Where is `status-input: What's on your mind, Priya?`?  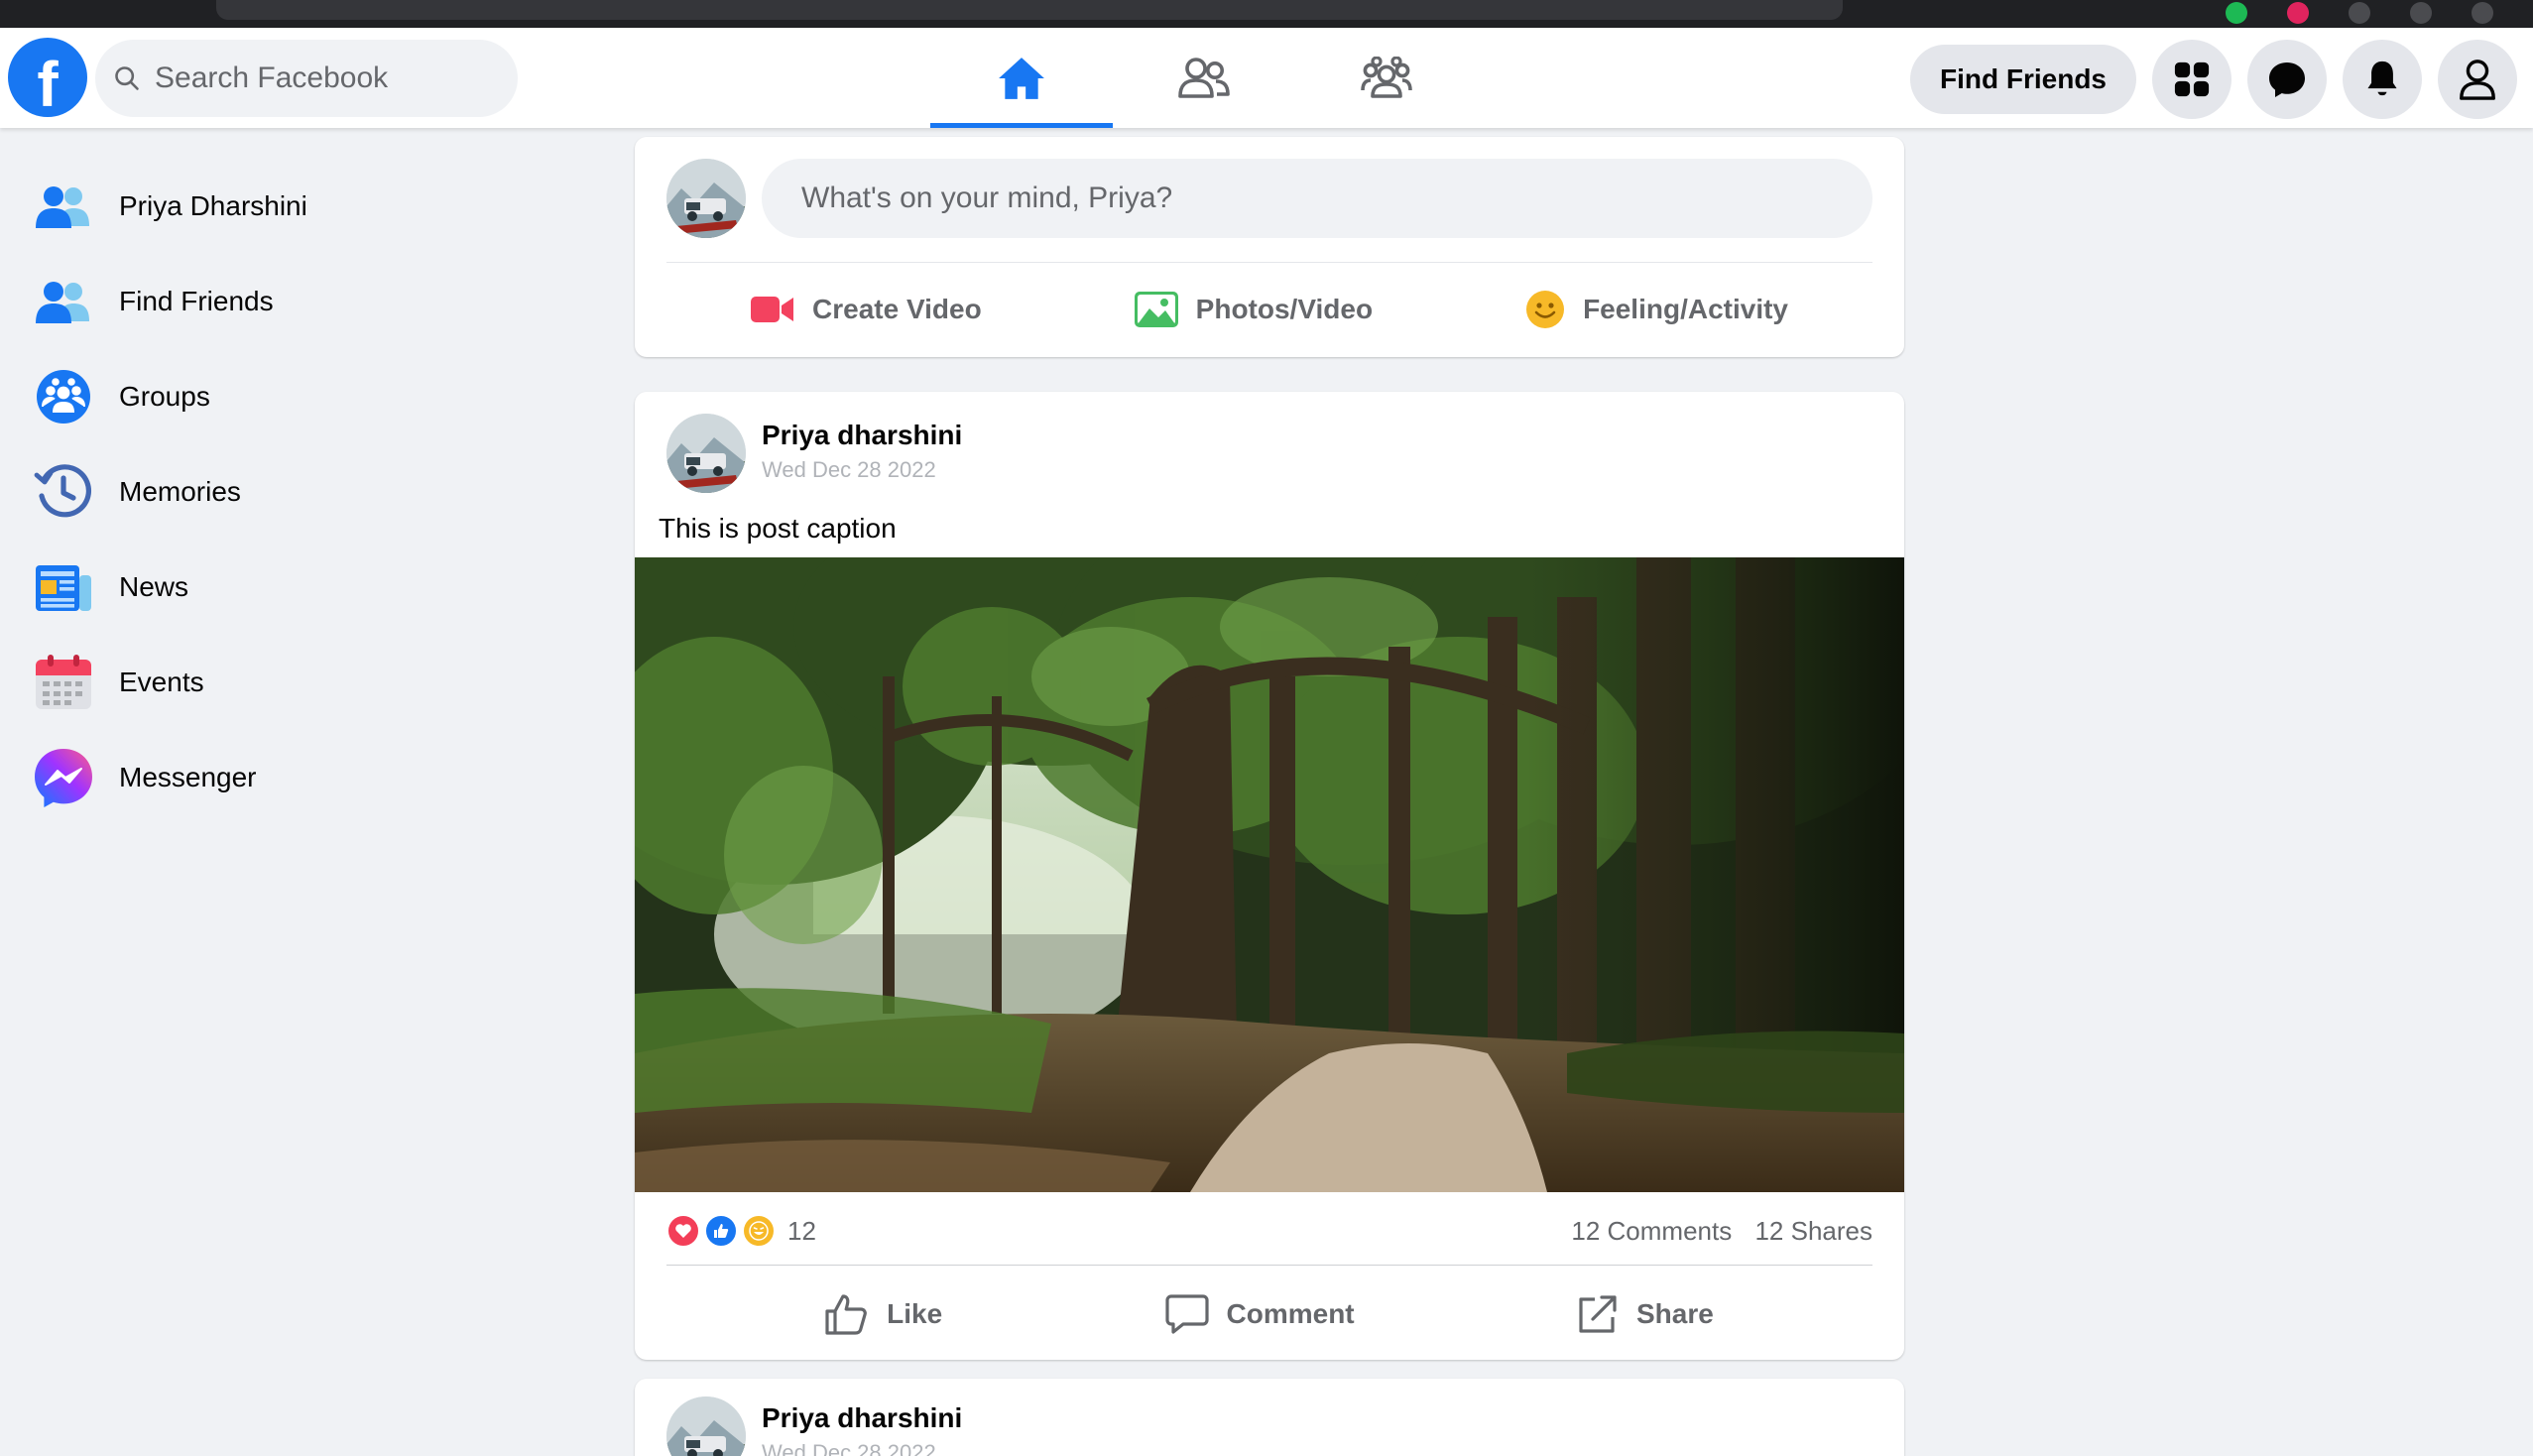 status-input: What's on your mind, Priya? is located at coordinates (1317, 198).